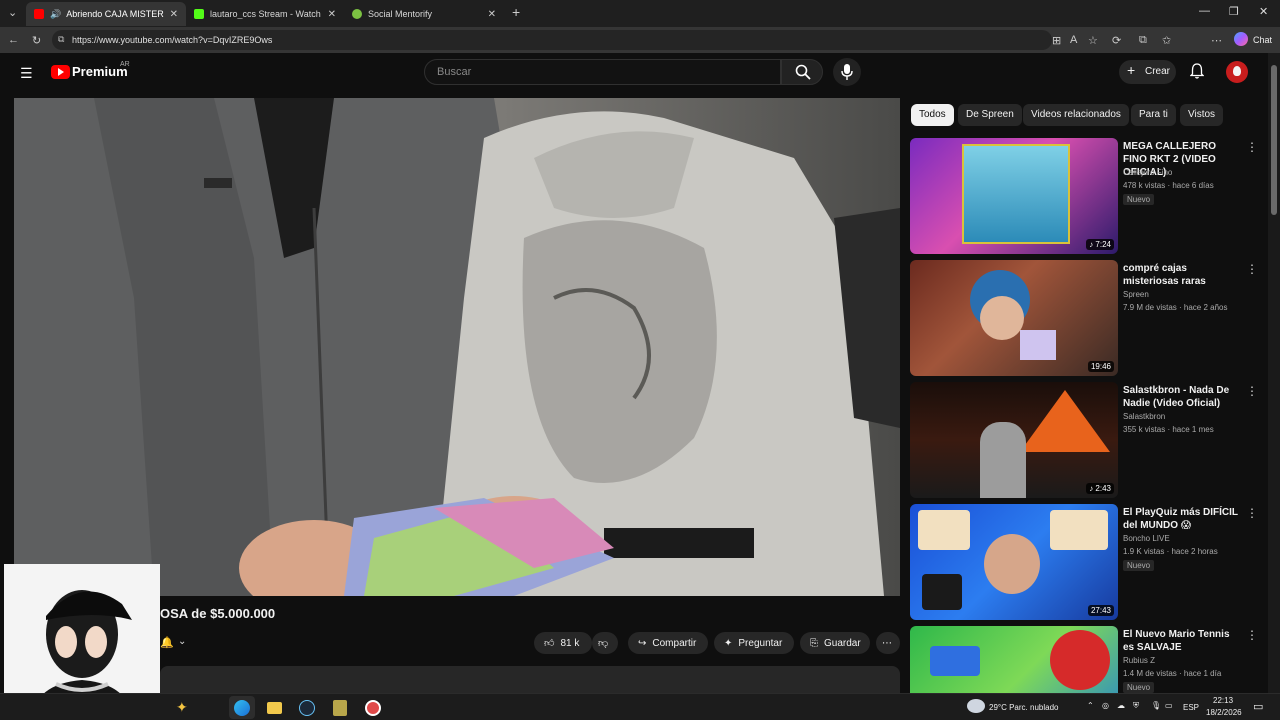 This screenshot has height=720, width=1280. I want to click on cloud-icon: ☁, so click(1121, 705).